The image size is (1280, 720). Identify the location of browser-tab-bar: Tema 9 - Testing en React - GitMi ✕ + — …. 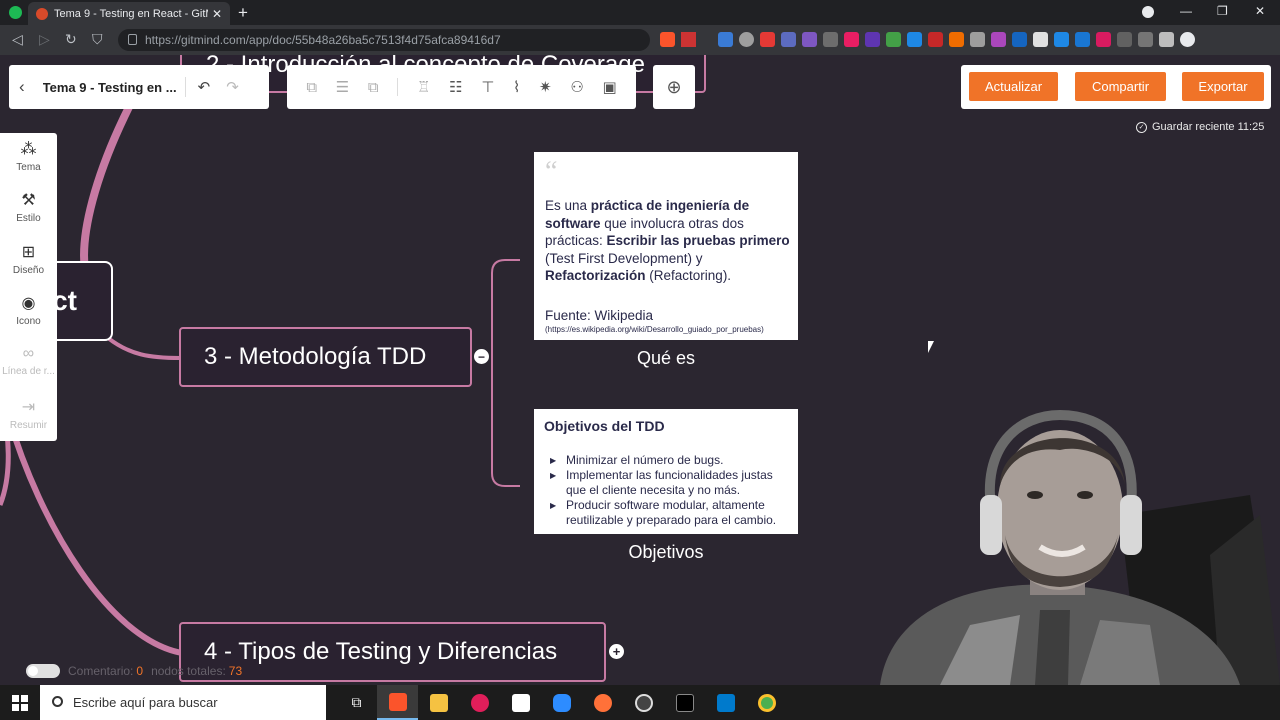
(640, 12).